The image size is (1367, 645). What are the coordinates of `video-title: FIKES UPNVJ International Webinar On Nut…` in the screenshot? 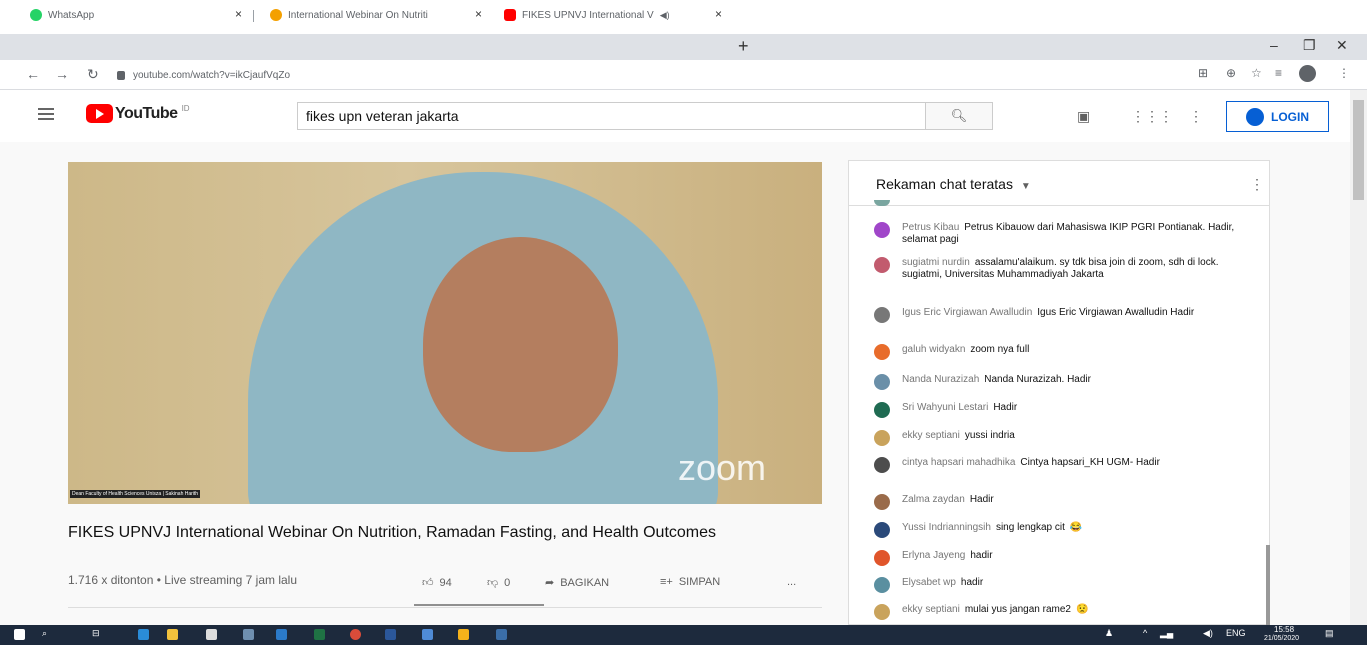 It's located at (392, 532).